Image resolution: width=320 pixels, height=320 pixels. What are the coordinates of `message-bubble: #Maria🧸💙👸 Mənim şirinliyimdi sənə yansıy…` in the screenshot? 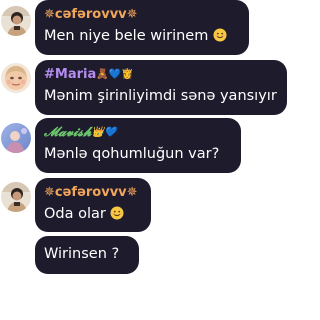 It's located at (161, 87).